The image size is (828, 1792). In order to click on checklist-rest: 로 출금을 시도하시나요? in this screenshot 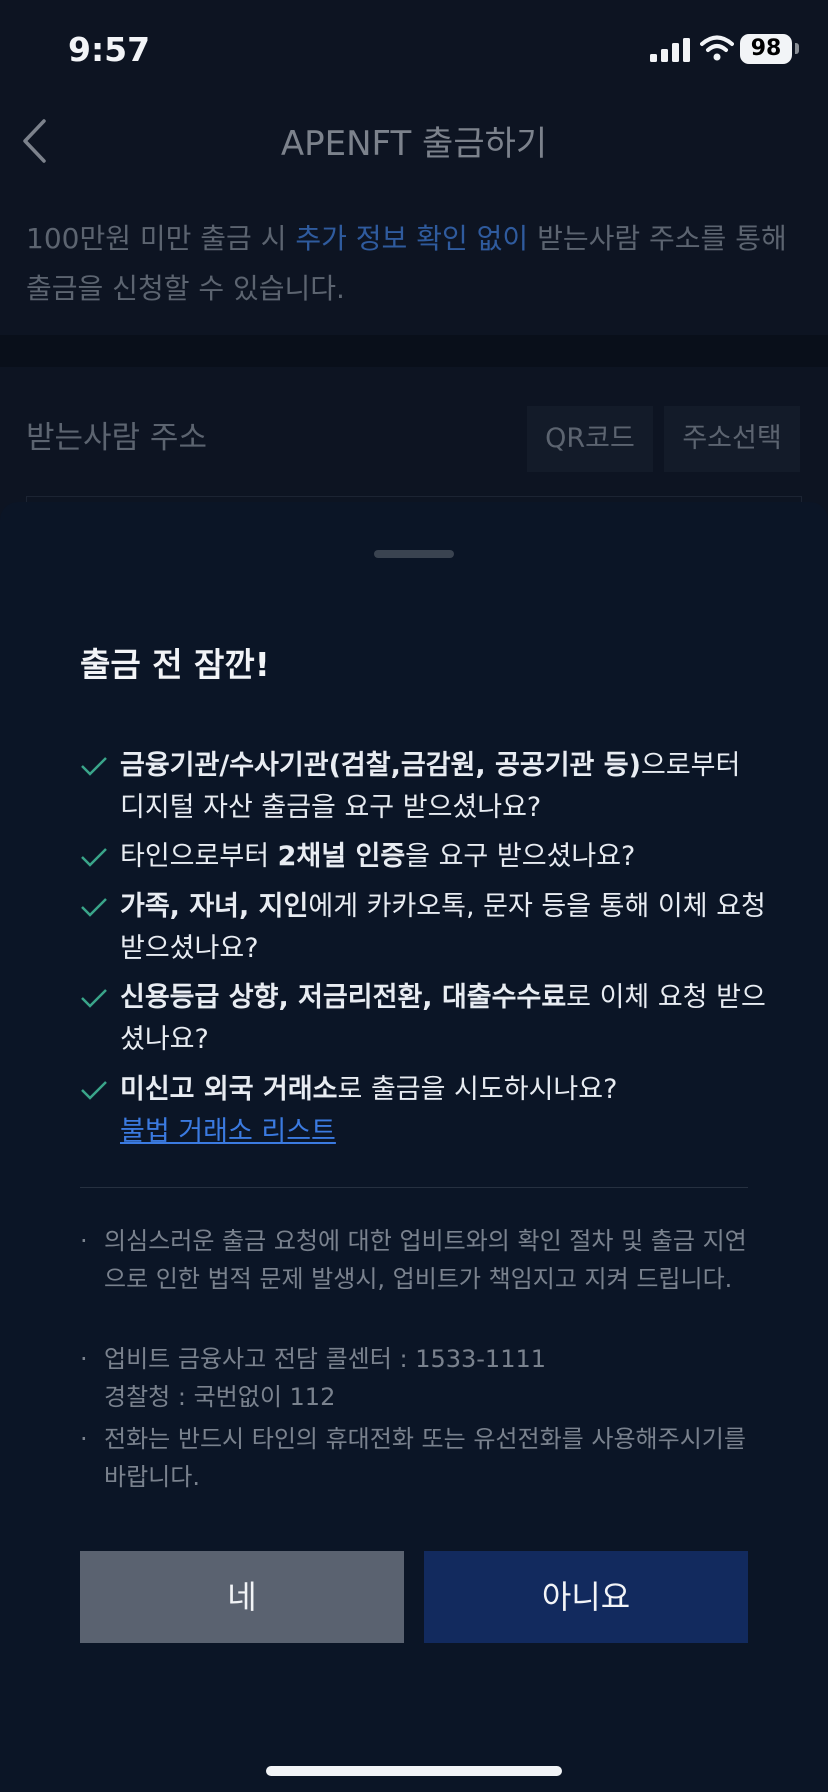, I will do `click(477, 1089)`.